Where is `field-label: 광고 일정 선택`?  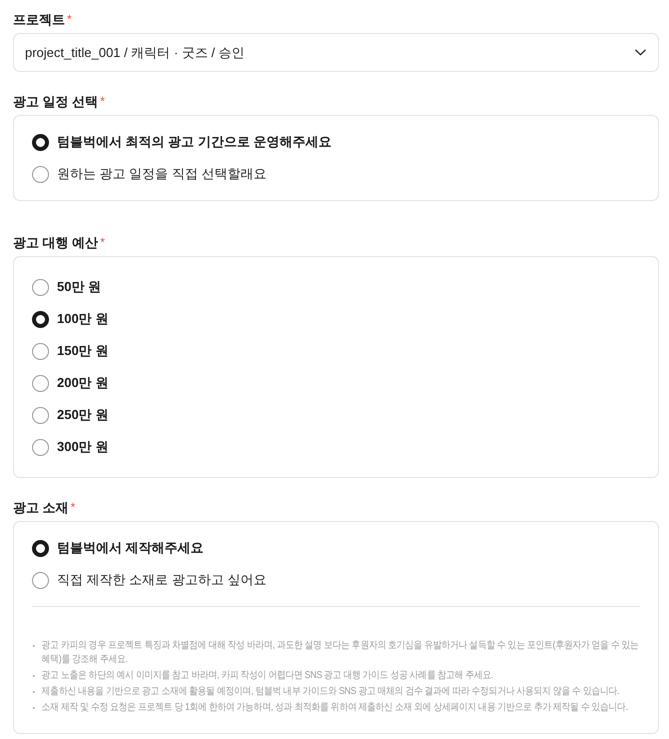
field-label: 광고 일정 선택 is located at coordinates (55, 102).